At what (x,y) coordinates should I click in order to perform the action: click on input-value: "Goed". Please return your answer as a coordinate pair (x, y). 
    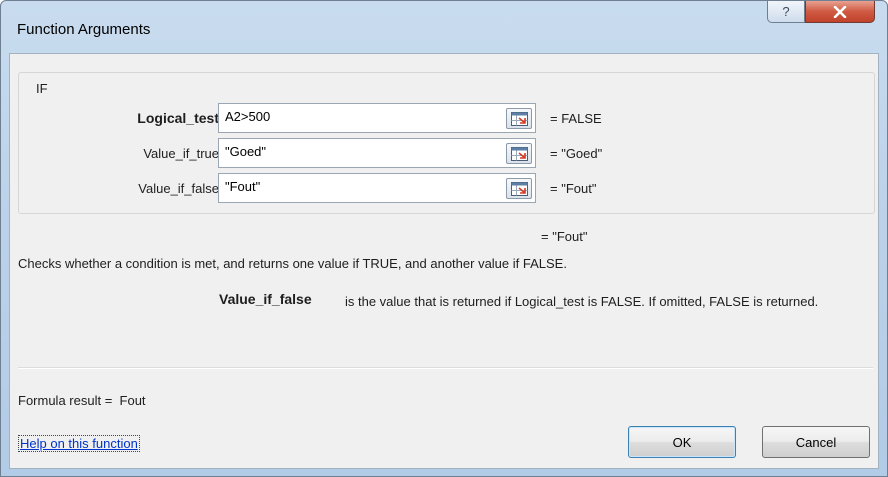
    Looking at the image, I should click on (246, 151).